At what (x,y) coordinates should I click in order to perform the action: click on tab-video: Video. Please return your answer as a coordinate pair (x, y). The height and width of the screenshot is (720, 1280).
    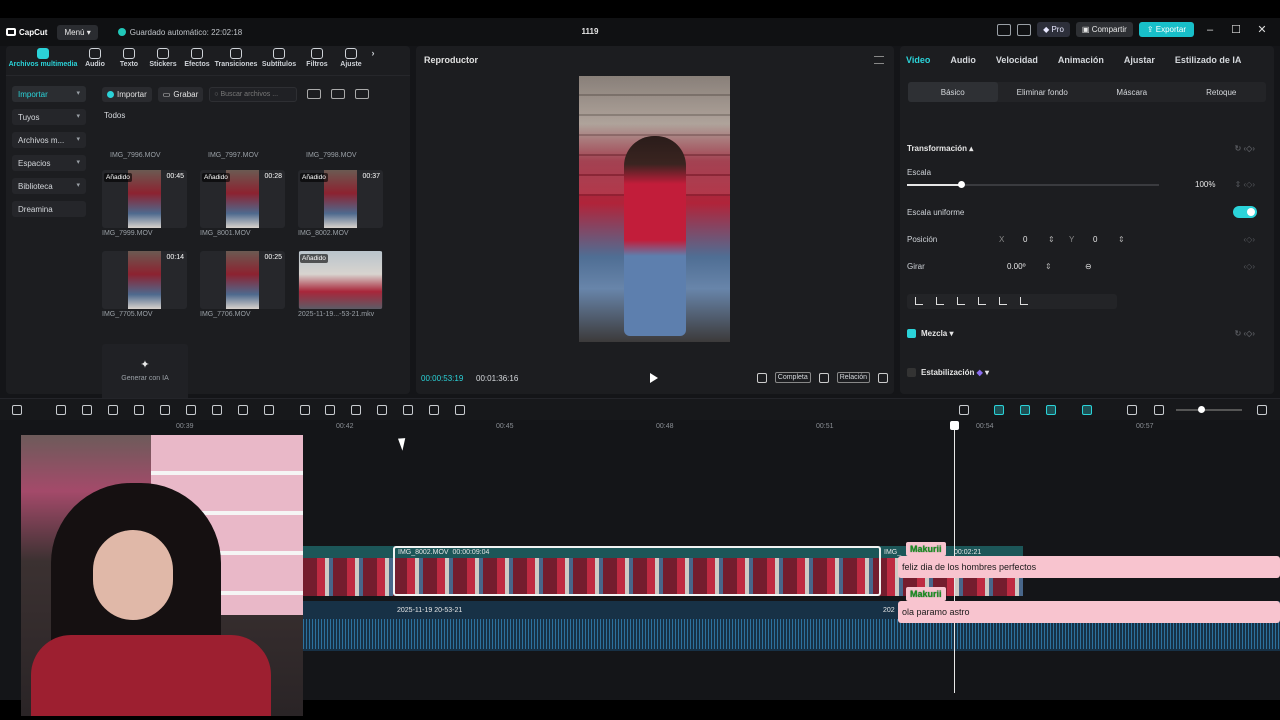
    Looking at the image, I should click on (918, 60).